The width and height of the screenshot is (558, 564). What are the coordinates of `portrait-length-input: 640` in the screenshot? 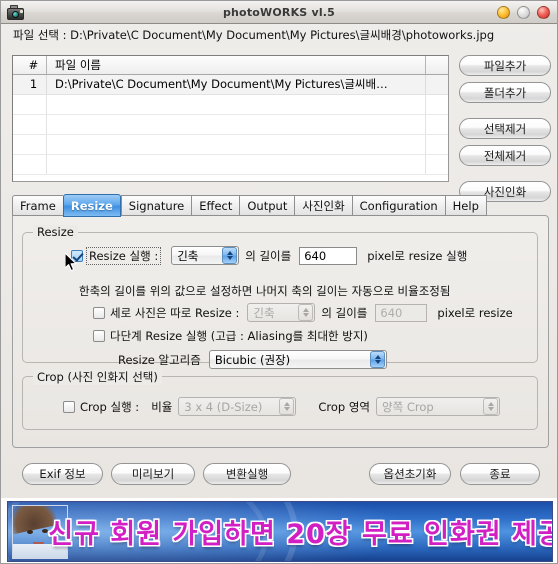 It's located at (401, 312).